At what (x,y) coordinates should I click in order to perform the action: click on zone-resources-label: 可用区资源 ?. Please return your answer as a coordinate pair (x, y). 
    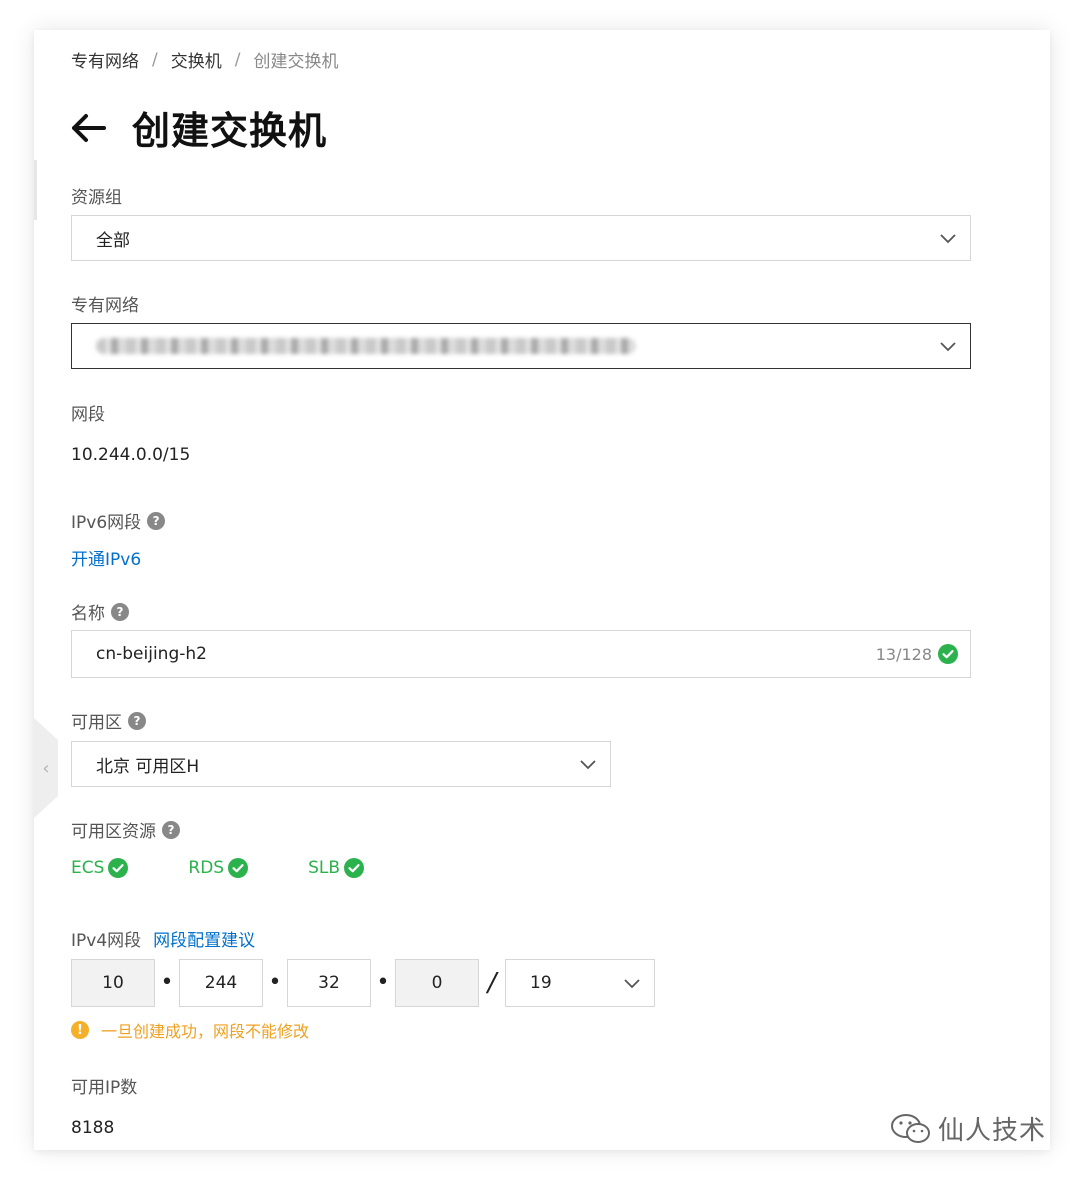
    Looking at the image, I should click on (125, 829).